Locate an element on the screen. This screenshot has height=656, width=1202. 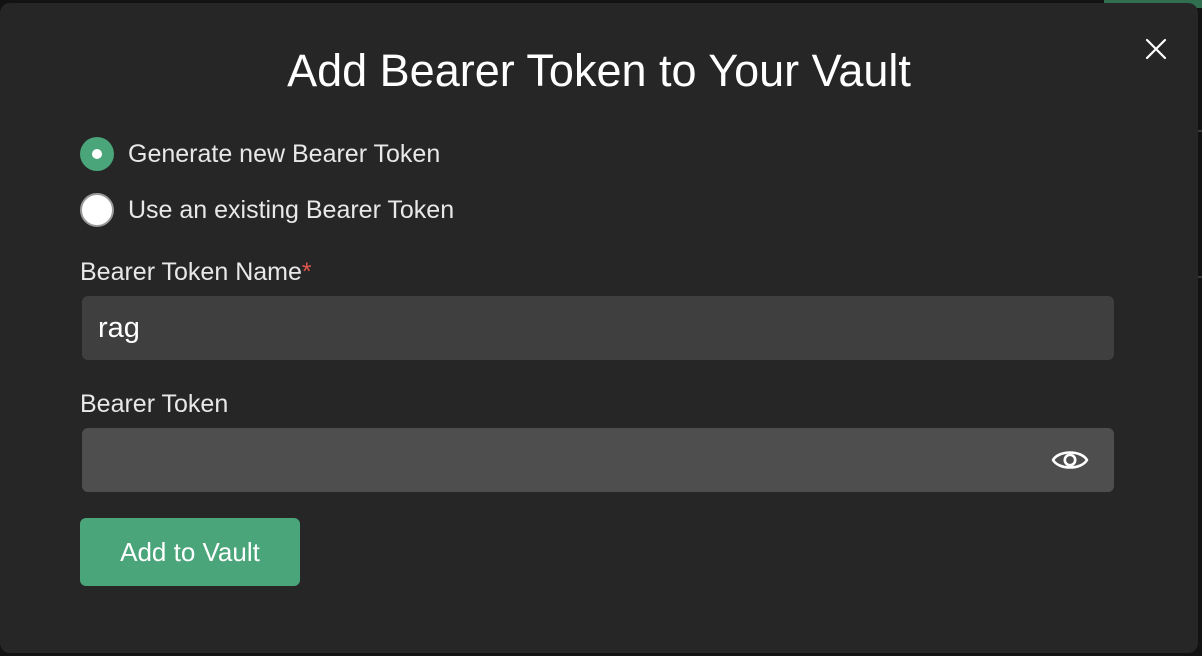
bearer-token-label: Bearer Token is located at coordinates (154, 404).